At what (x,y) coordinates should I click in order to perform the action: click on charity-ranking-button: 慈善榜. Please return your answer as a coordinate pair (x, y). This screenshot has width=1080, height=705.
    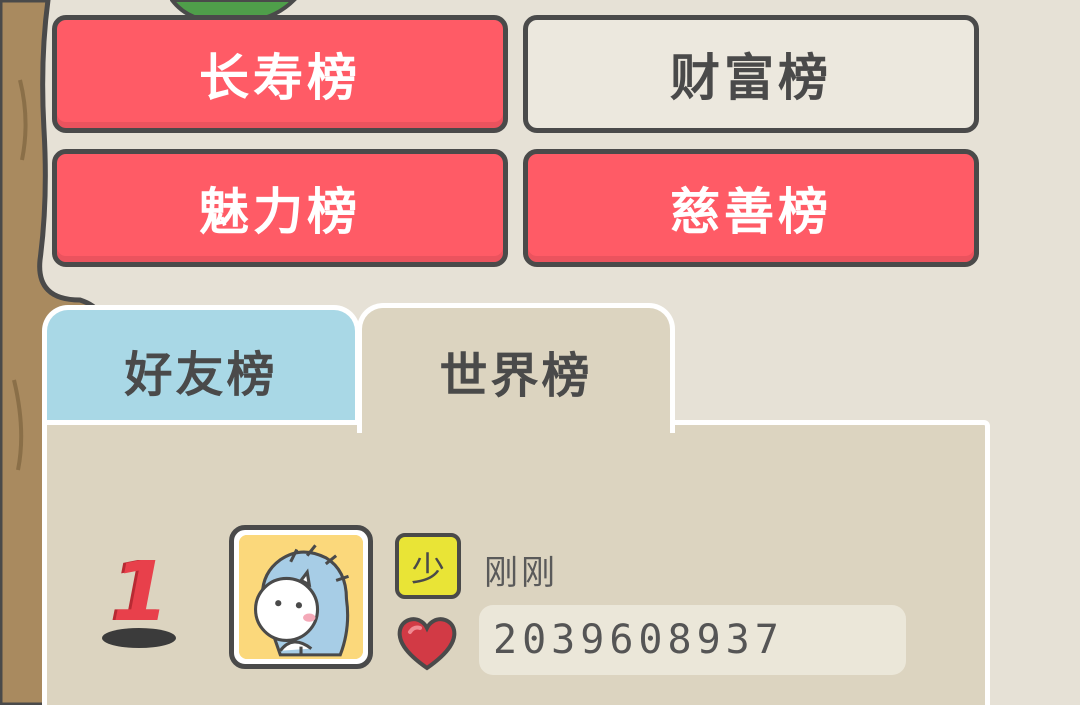
    Looking at the image, I should click on (751, 208).